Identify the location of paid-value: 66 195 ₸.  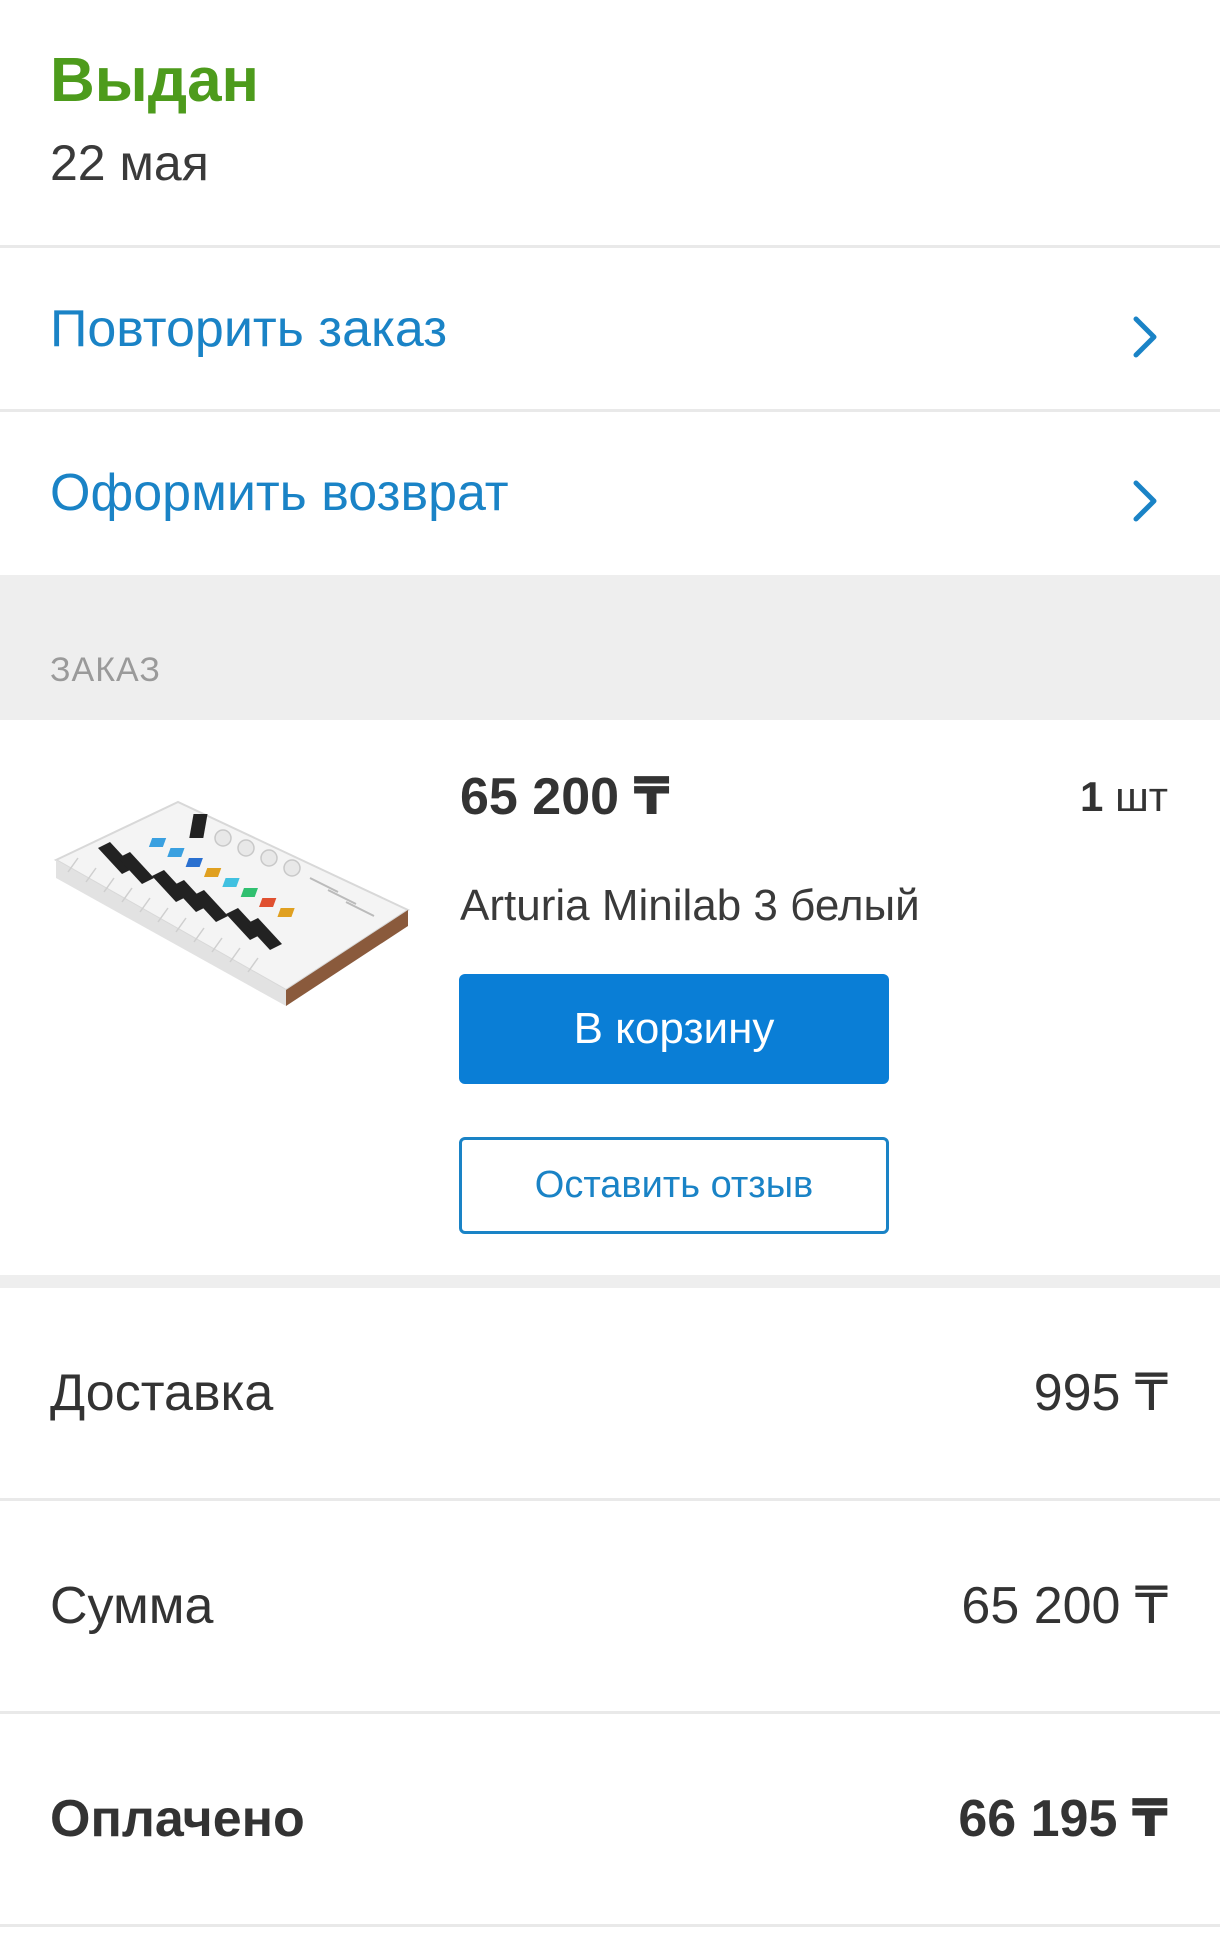
(1063, 1819).